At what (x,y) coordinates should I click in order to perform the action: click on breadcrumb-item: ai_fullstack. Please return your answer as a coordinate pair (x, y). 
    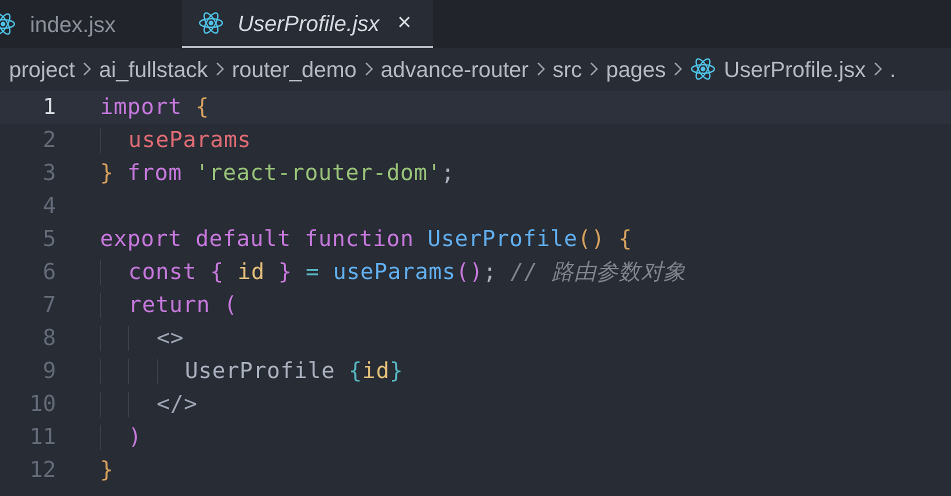
    Looking at the image, I should click on (153, 69).